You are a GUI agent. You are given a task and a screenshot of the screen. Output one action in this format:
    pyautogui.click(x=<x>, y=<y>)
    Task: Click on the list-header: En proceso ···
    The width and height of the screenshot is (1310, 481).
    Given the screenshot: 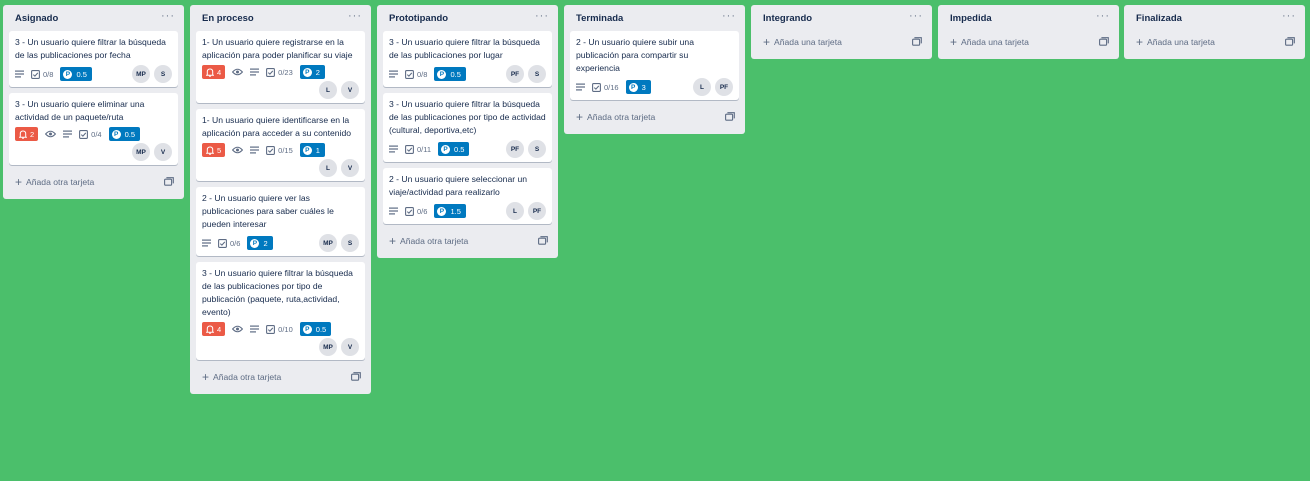 What is the action you would take?
    pyautogui.click(x=280, y=18)
    